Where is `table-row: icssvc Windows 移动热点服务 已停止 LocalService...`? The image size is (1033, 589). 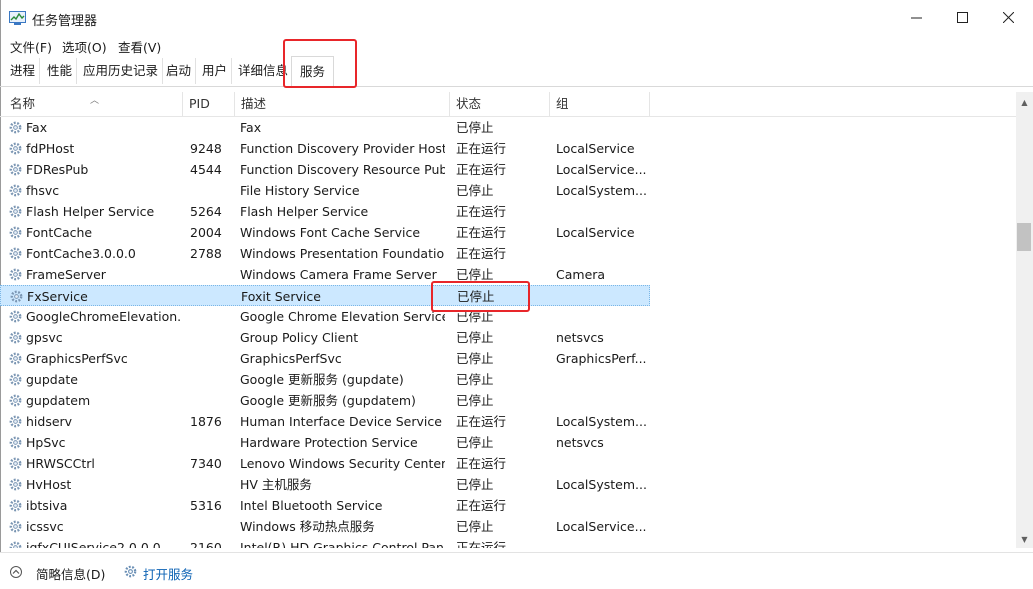 table-row: icssvc Windows 移动热点服务 已停止 LocalService... is located at coordinates (325, 526).